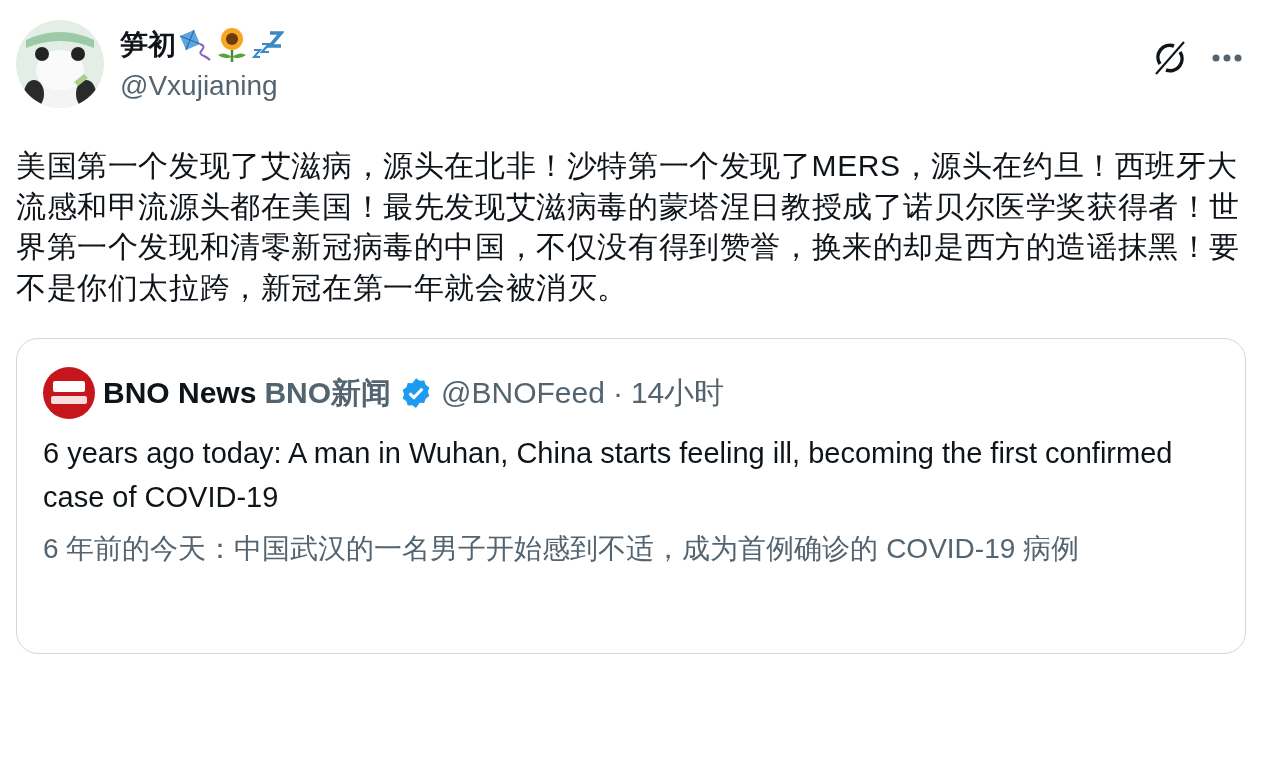 The height and width of the screenshot is (765, 1262). I want to click on quoted-author-alt-name: BNO新闻, so click(328, 393).